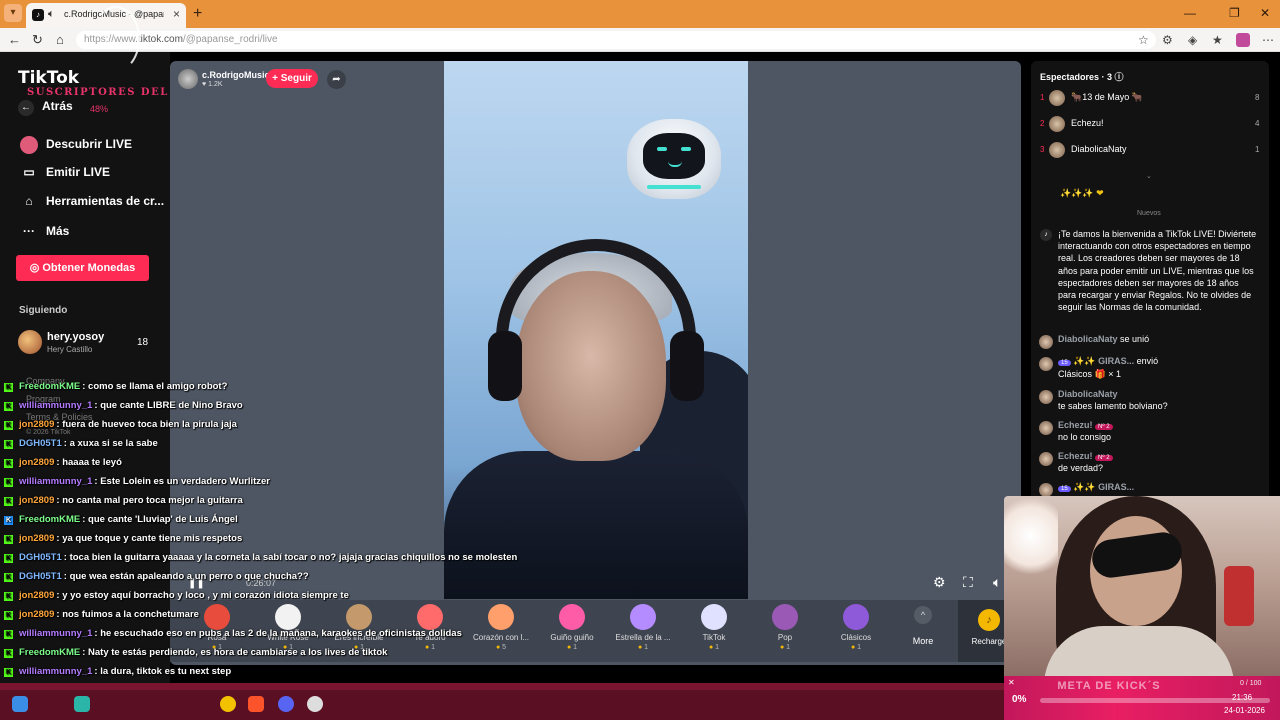 The image size is (1280, 720). What do you see at coordinates (1234, 13) in the screenshot?
I see `maximize-icon: ❐` at bounding box center [1234, 13].